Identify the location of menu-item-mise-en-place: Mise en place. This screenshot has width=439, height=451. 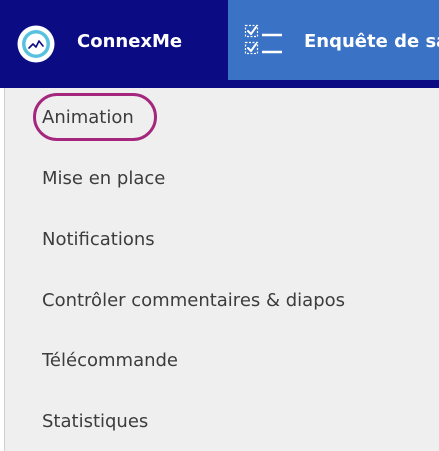
(103, 178).